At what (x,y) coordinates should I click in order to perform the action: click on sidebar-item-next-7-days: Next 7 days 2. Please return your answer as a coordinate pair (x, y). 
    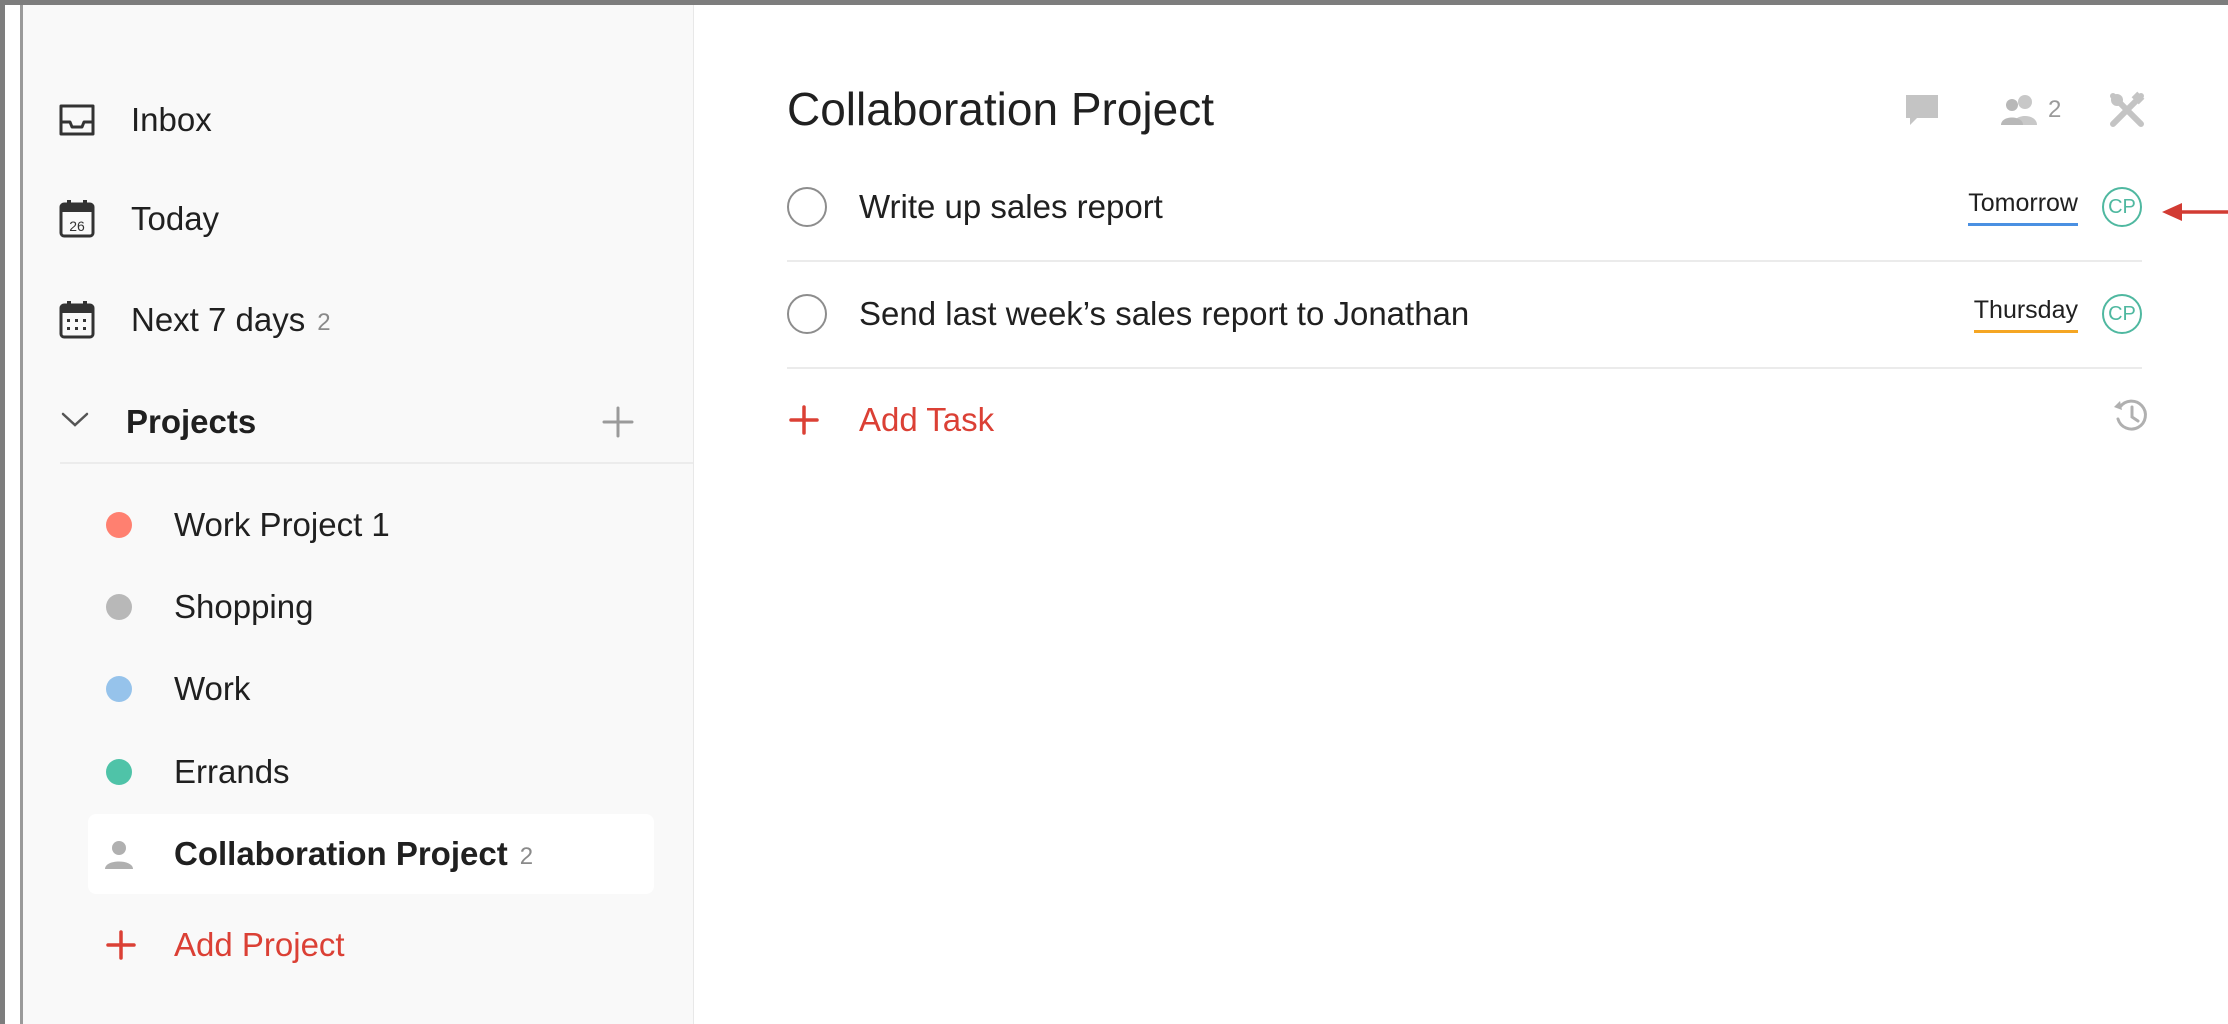
    Looking at the image, I should click on (193, 320).